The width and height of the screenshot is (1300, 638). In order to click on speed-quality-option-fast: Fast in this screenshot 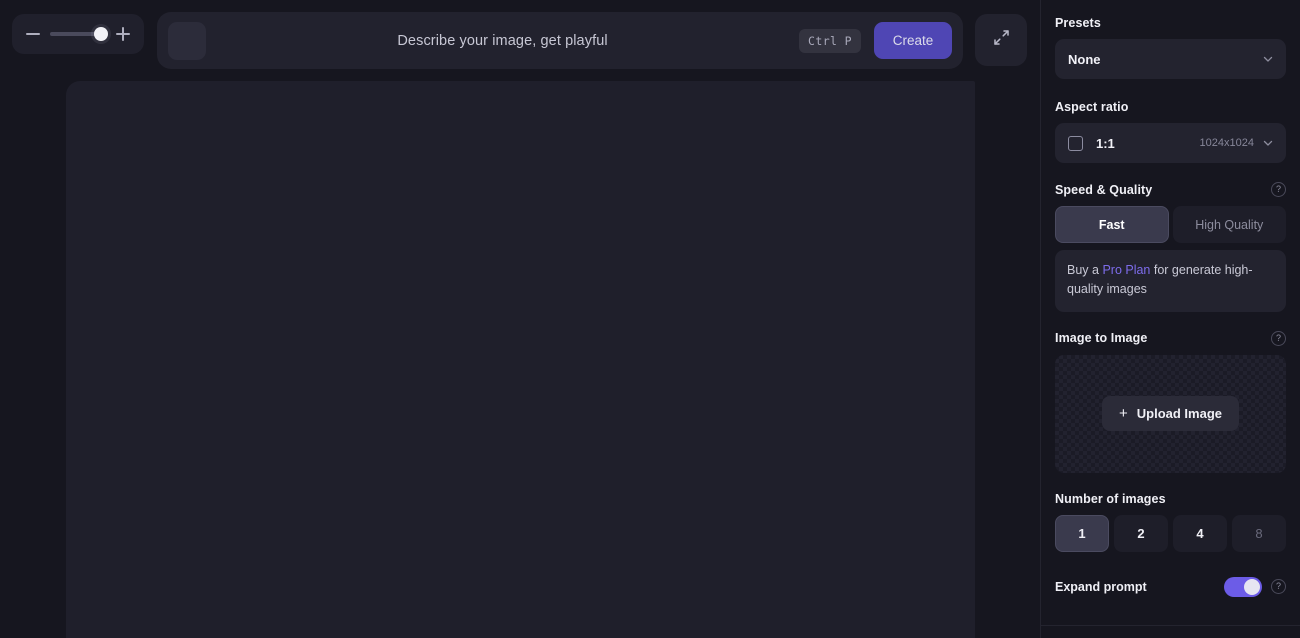, I will do `click(1112, 224)`.